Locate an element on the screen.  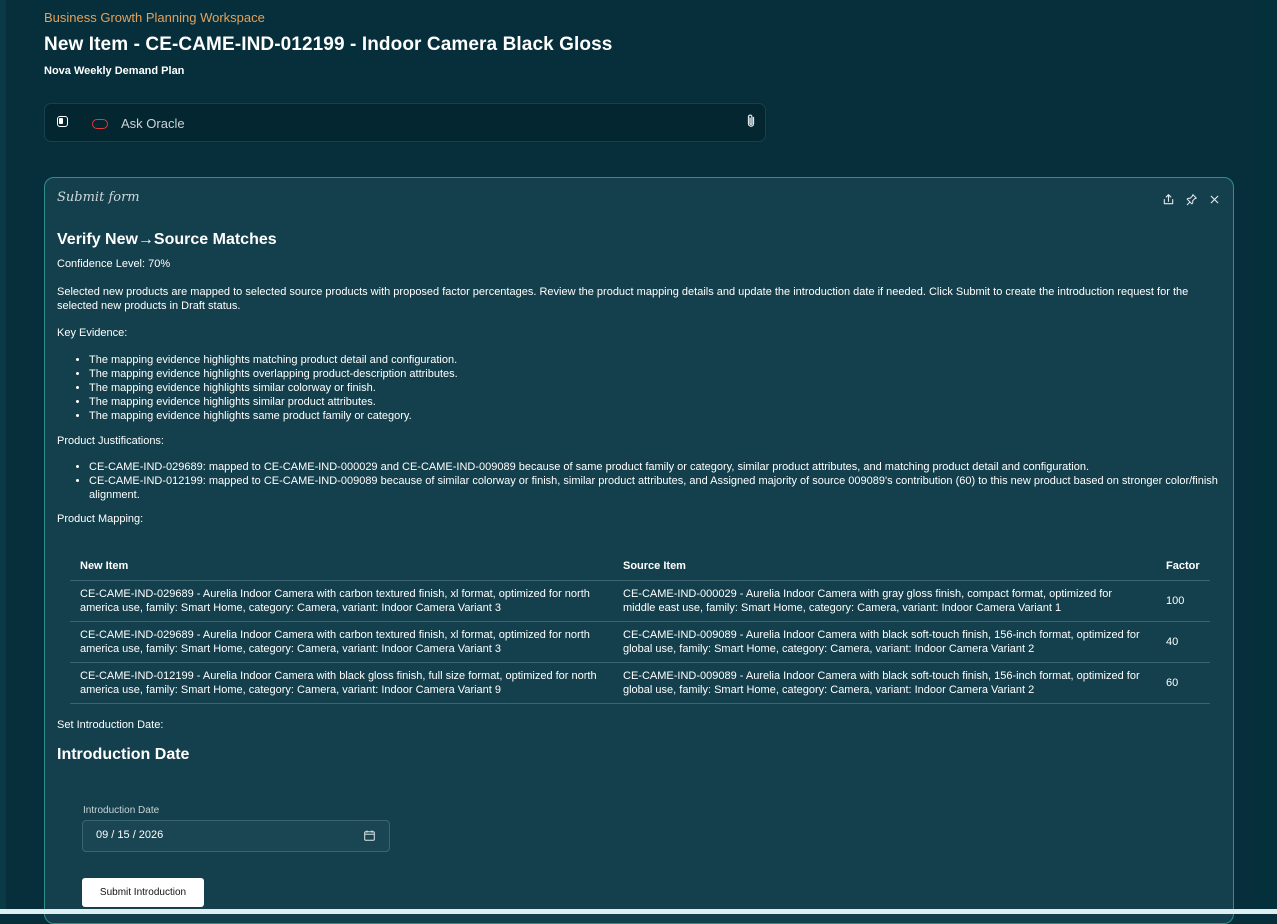
panel-title: Submit form is located at coordinates (98, 197).